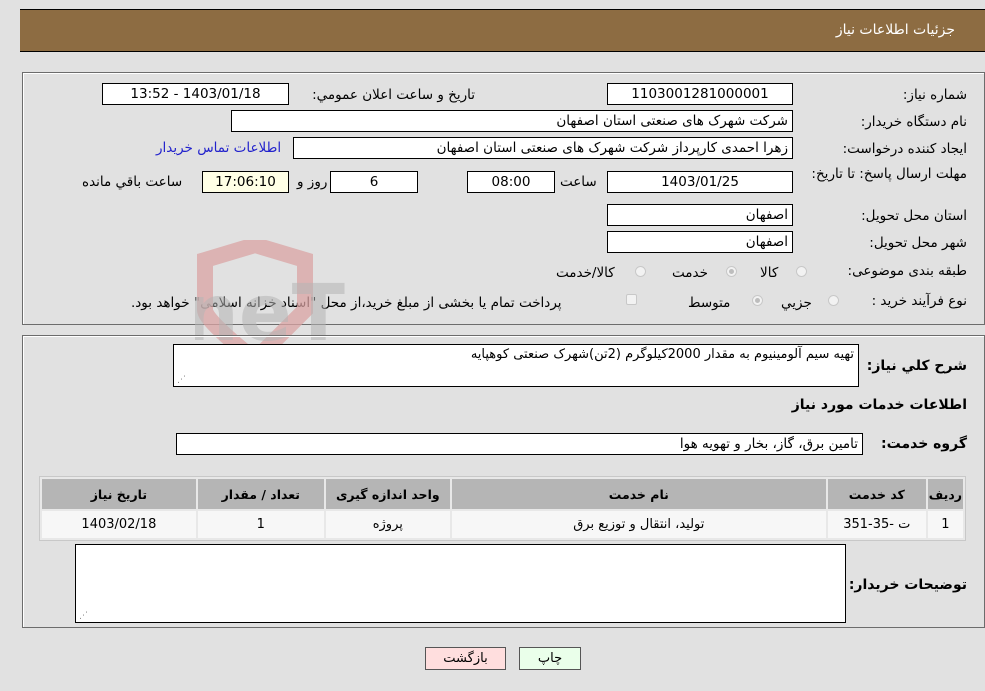 The height and width of the screenshot is (691, 985). What do you see at coordinates (945, 524) in the screenshot?
I see `cell-row-number: 1` at bounding box center [945, 524].